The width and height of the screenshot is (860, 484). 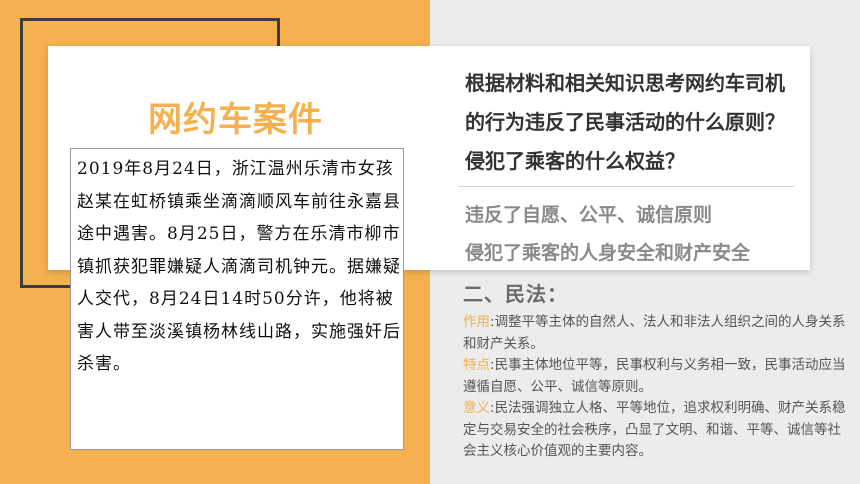 I want to click on law-text: 民事主体地位平等，民事权利与义务相一致，民事活动应当遵循自愿、公平、诚信等原则。, so click(x=654, y=376).